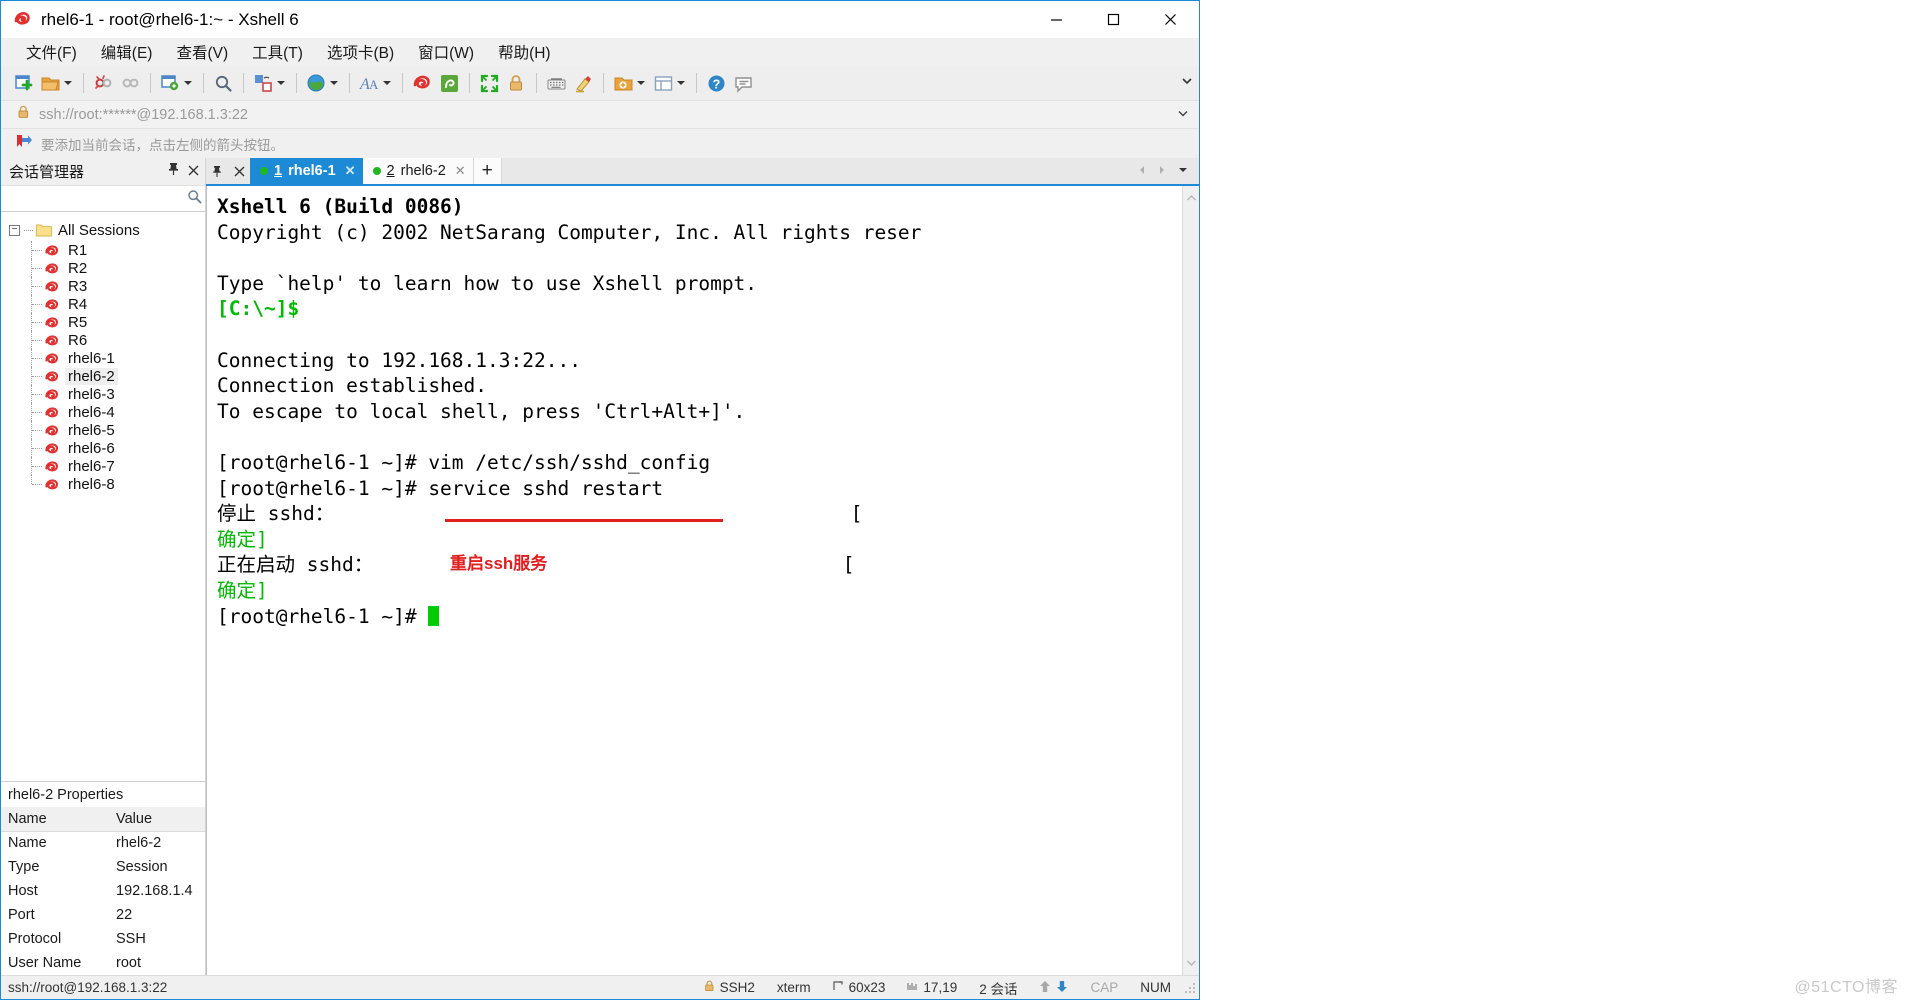  What do you see at coordinates (143, 115) in the screenshot?
I see `address-value: ssh://root:******@192.168.1.3:22` at bounding box center [143, 115].